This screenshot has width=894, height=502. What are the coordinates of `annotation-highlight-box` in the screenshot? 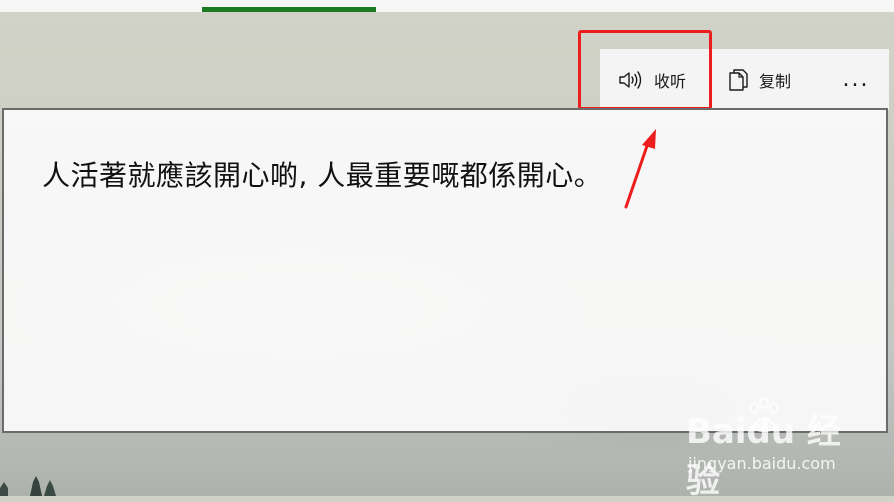 It's located at (645, 70).